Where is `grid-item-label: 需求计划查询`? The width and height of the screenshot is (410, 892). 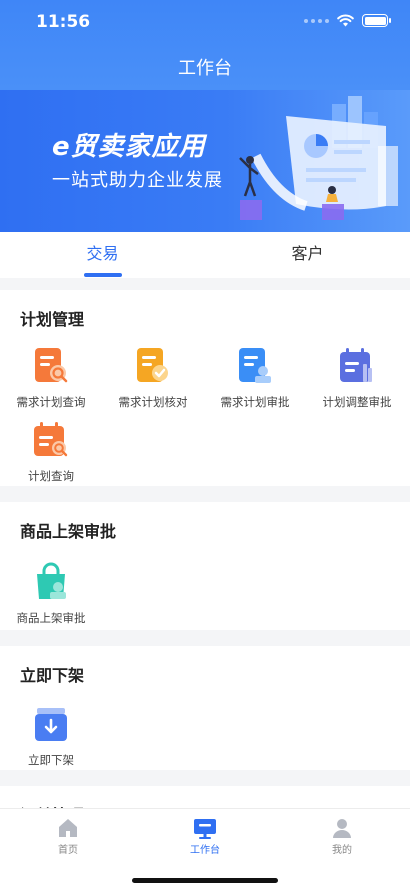 grid-item-label: 需求计划查询 is located at coordinates (51, 402).